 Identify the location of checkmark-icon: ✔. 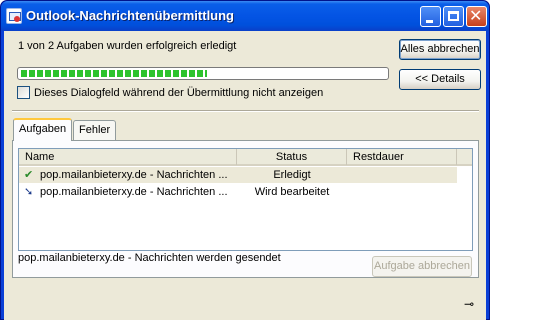
(29, 174).